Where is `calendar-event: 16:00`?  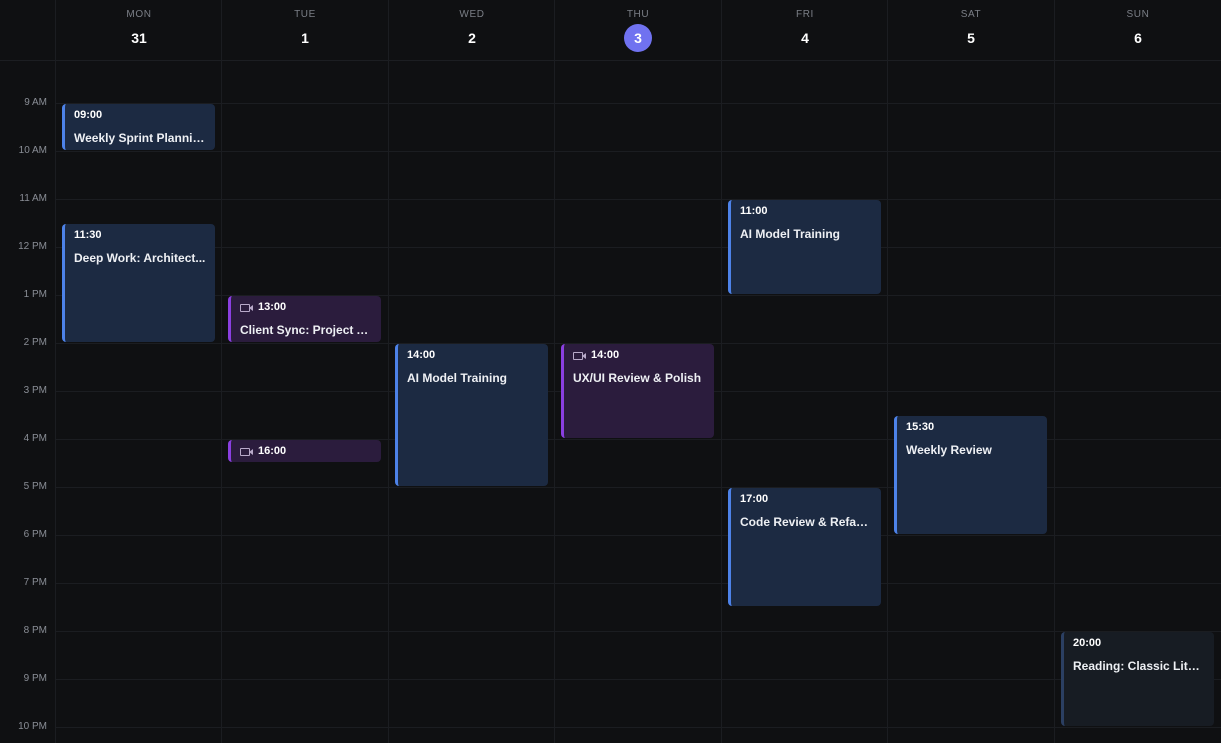
calendar-event: 16:00 is located at coordinates (304, 451).